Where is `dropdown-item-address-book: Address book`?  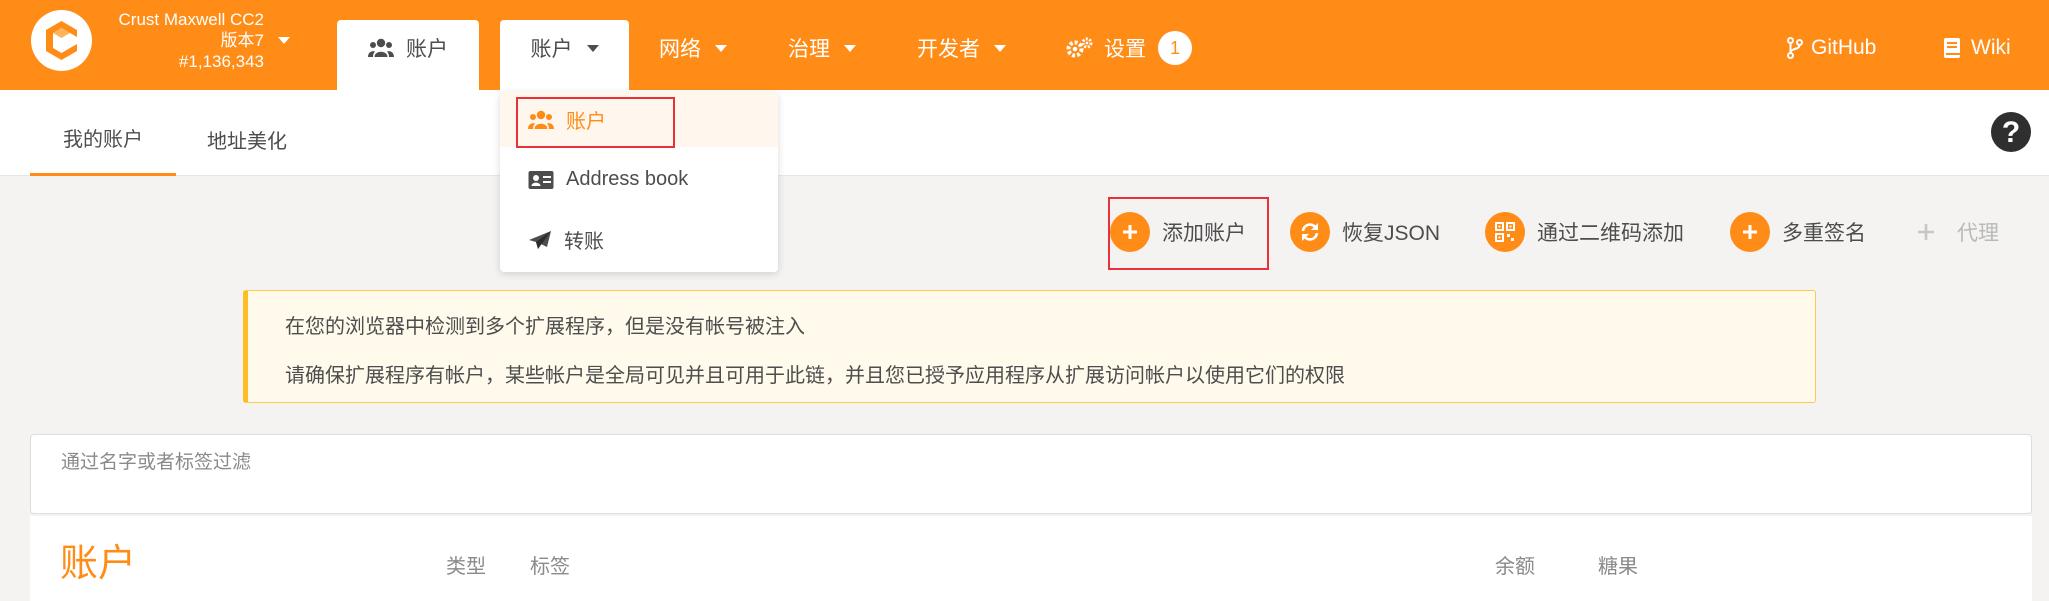 dropdown-item-address-book: Address book is located at coordinates (639, 179).